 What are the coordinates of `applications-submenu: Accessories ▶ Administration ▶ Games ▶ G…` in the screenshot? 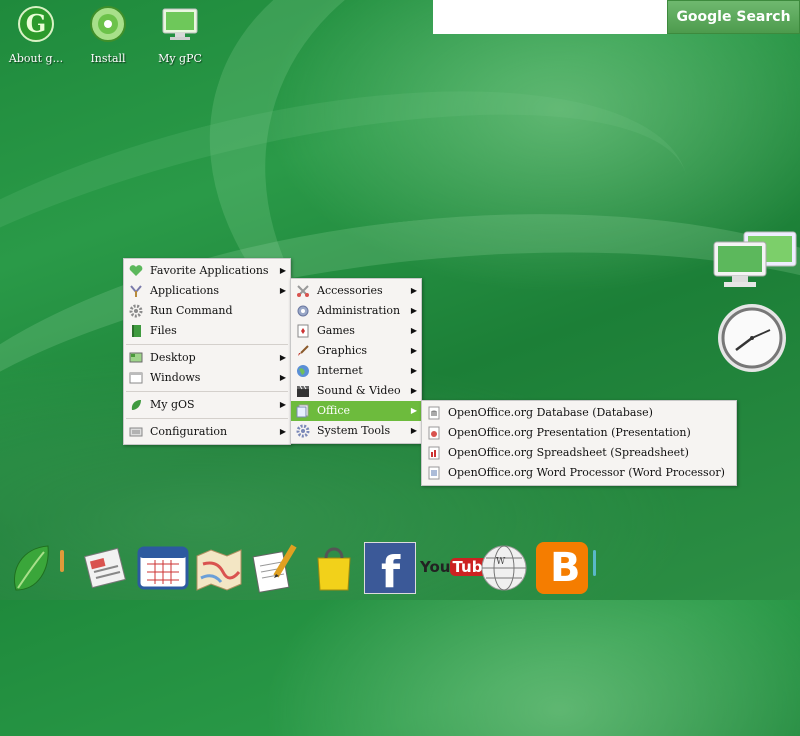 It's located at (356, 361).